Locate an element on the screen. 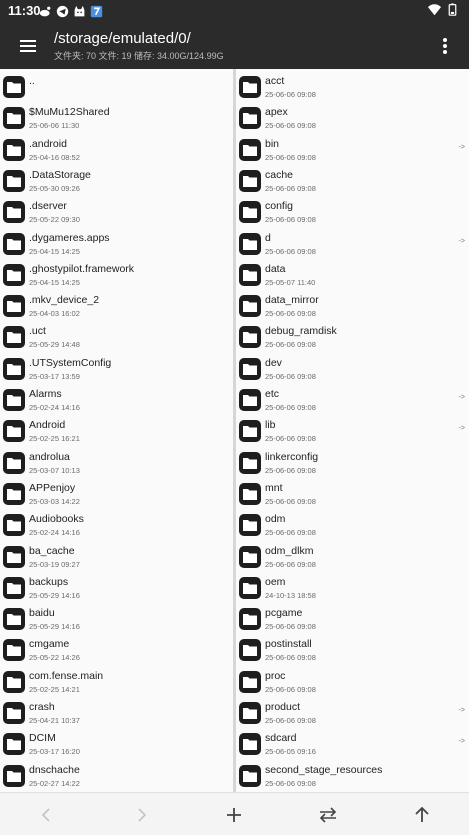  file-row: .android 25-04-16 08:52 is located at coordinates (116, 149).